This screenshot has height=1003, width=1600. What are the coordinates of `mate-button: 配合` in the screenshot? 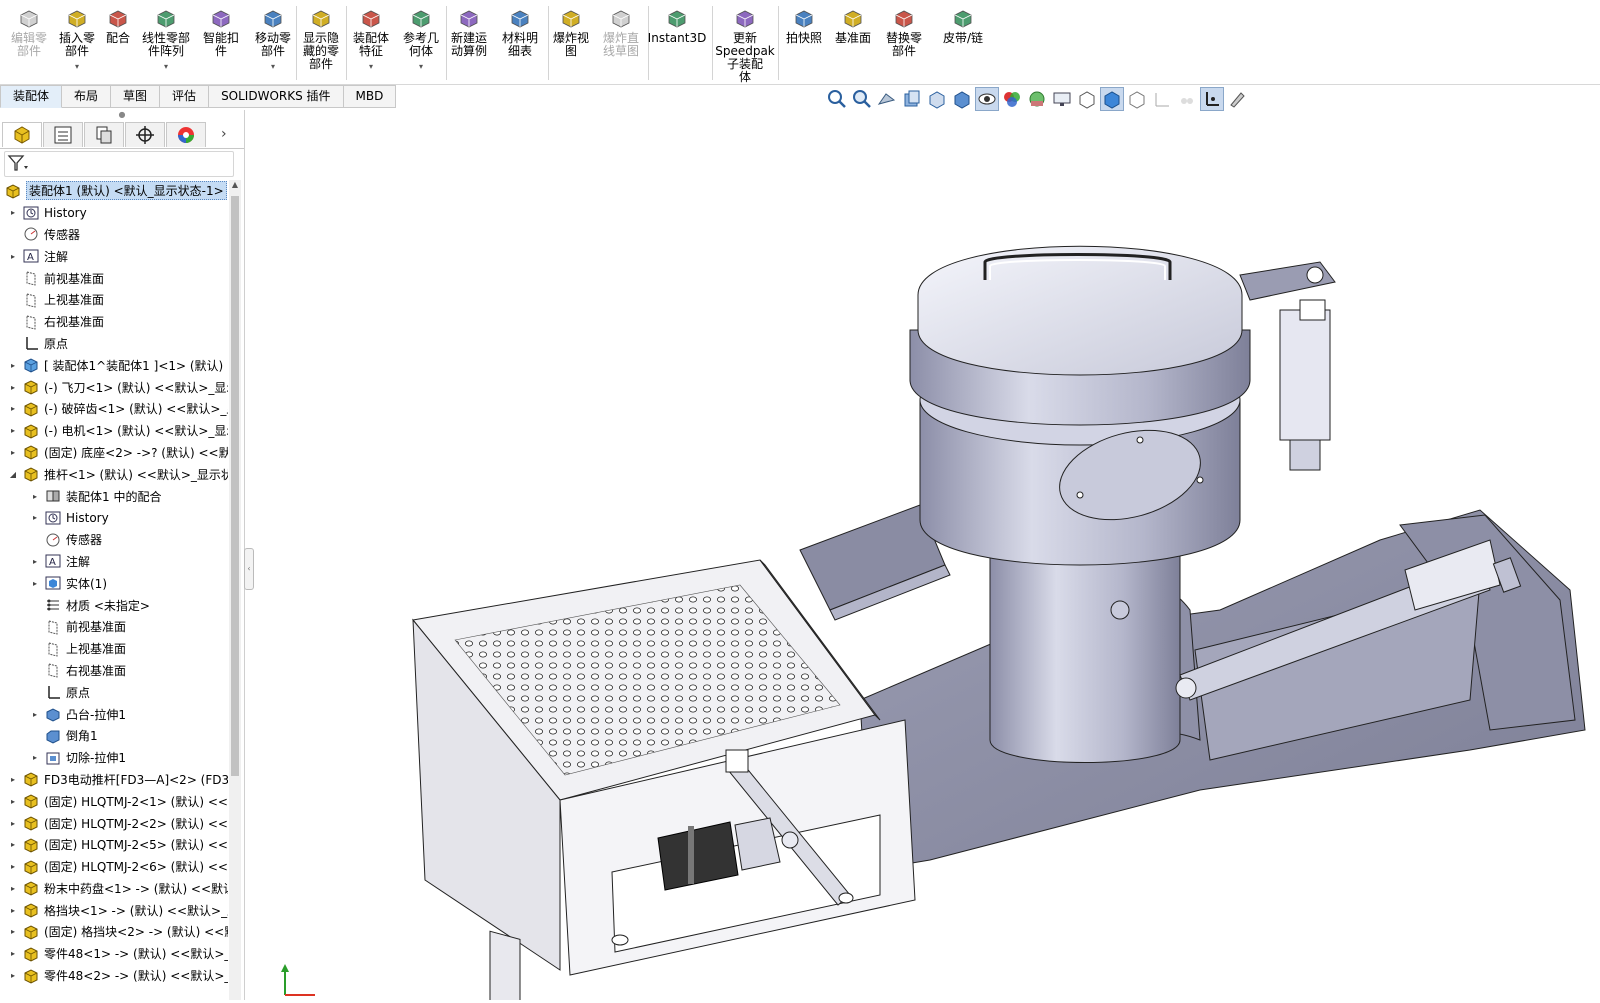 It's located at (118, 24).